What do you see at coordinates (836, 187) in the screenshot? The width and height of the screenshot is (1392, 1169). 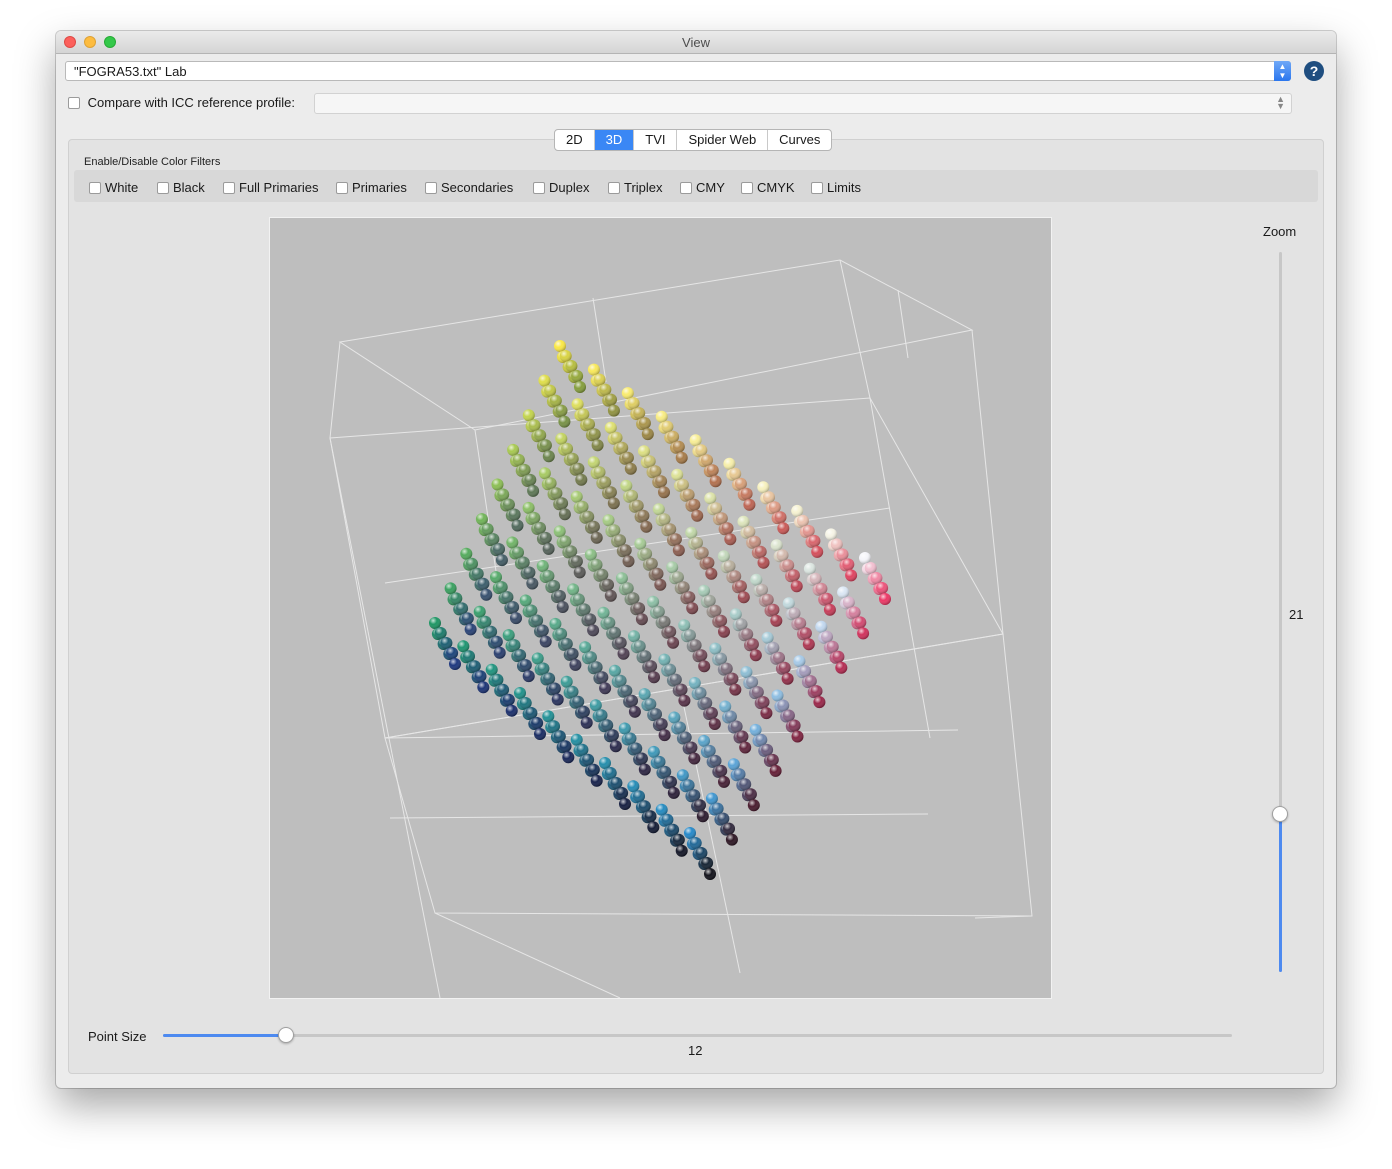 I see `filter-limits: Limits` at bounding box center [836, 187].